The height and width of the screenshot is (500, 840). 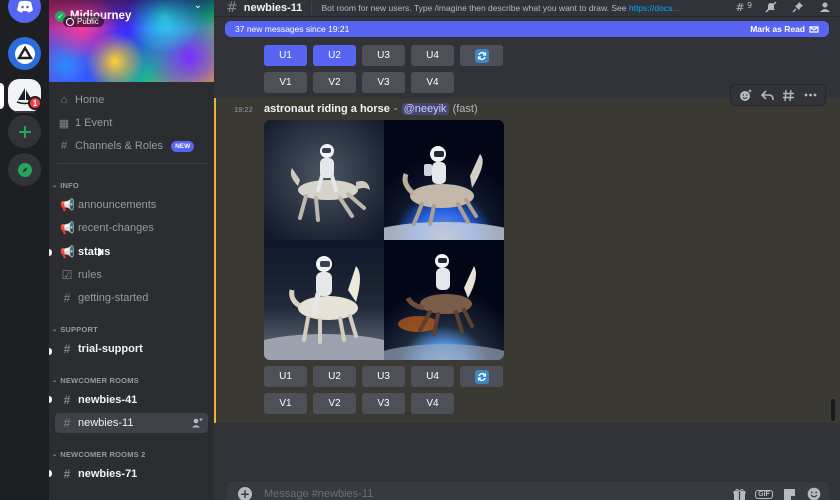 What do you see at coordinates (95, 380) in the screenshot?
I see `category-newcomer-rooms: ⌄ NEWCOMER ROOMS` at bounding box center [95, 380].